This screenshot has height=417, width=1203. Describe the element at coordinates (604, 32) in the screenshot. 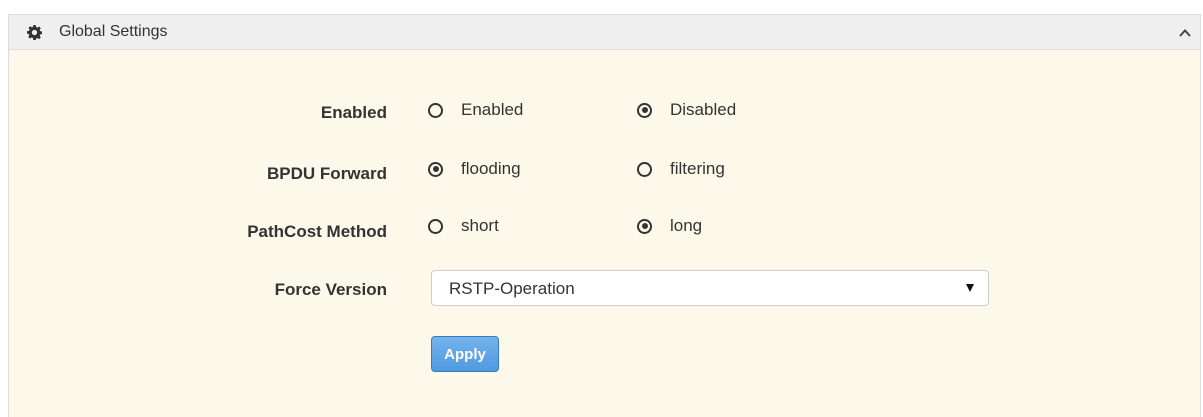

I see `panel-header: Global Settings` at that location.